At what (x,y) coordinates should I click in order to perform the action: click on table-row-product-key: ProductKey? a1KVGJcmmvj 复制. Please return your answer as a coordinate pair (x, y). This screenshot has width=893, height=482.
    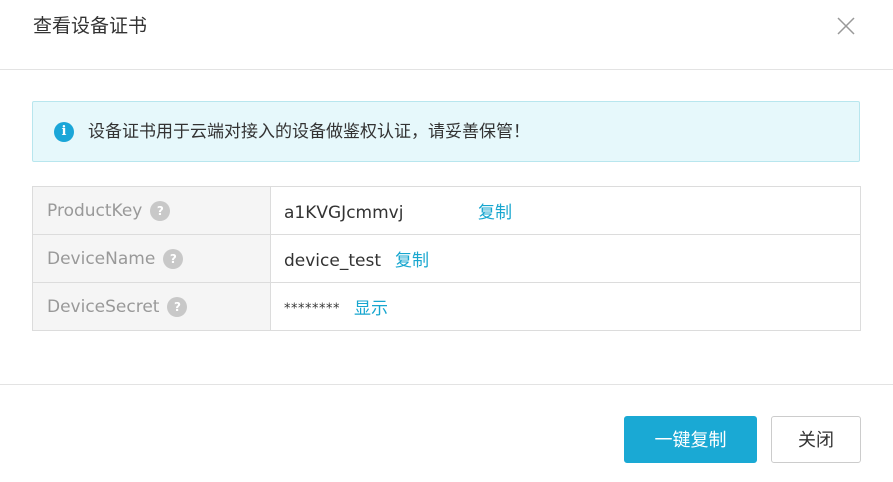
    Looking at the image, I should click on (446, 210).